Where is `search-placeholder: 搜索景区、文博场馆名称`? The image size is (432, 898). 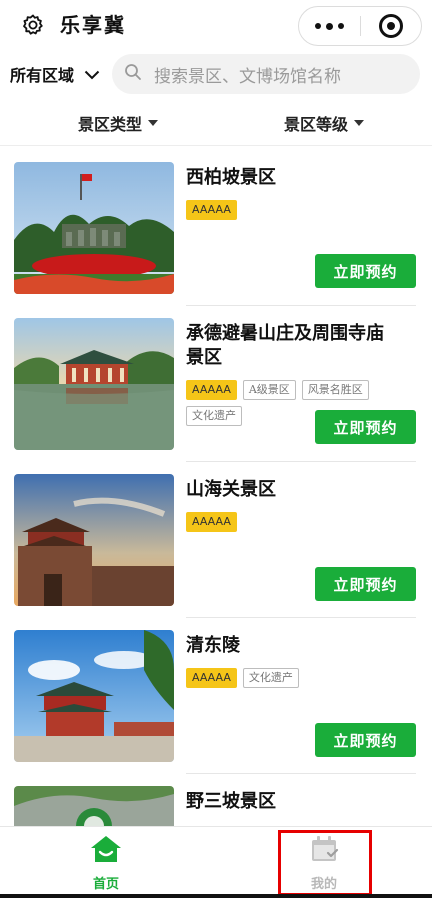 search-placeholder: 搜索景区、文博场馆名称 is located at coordinates (247, 76).